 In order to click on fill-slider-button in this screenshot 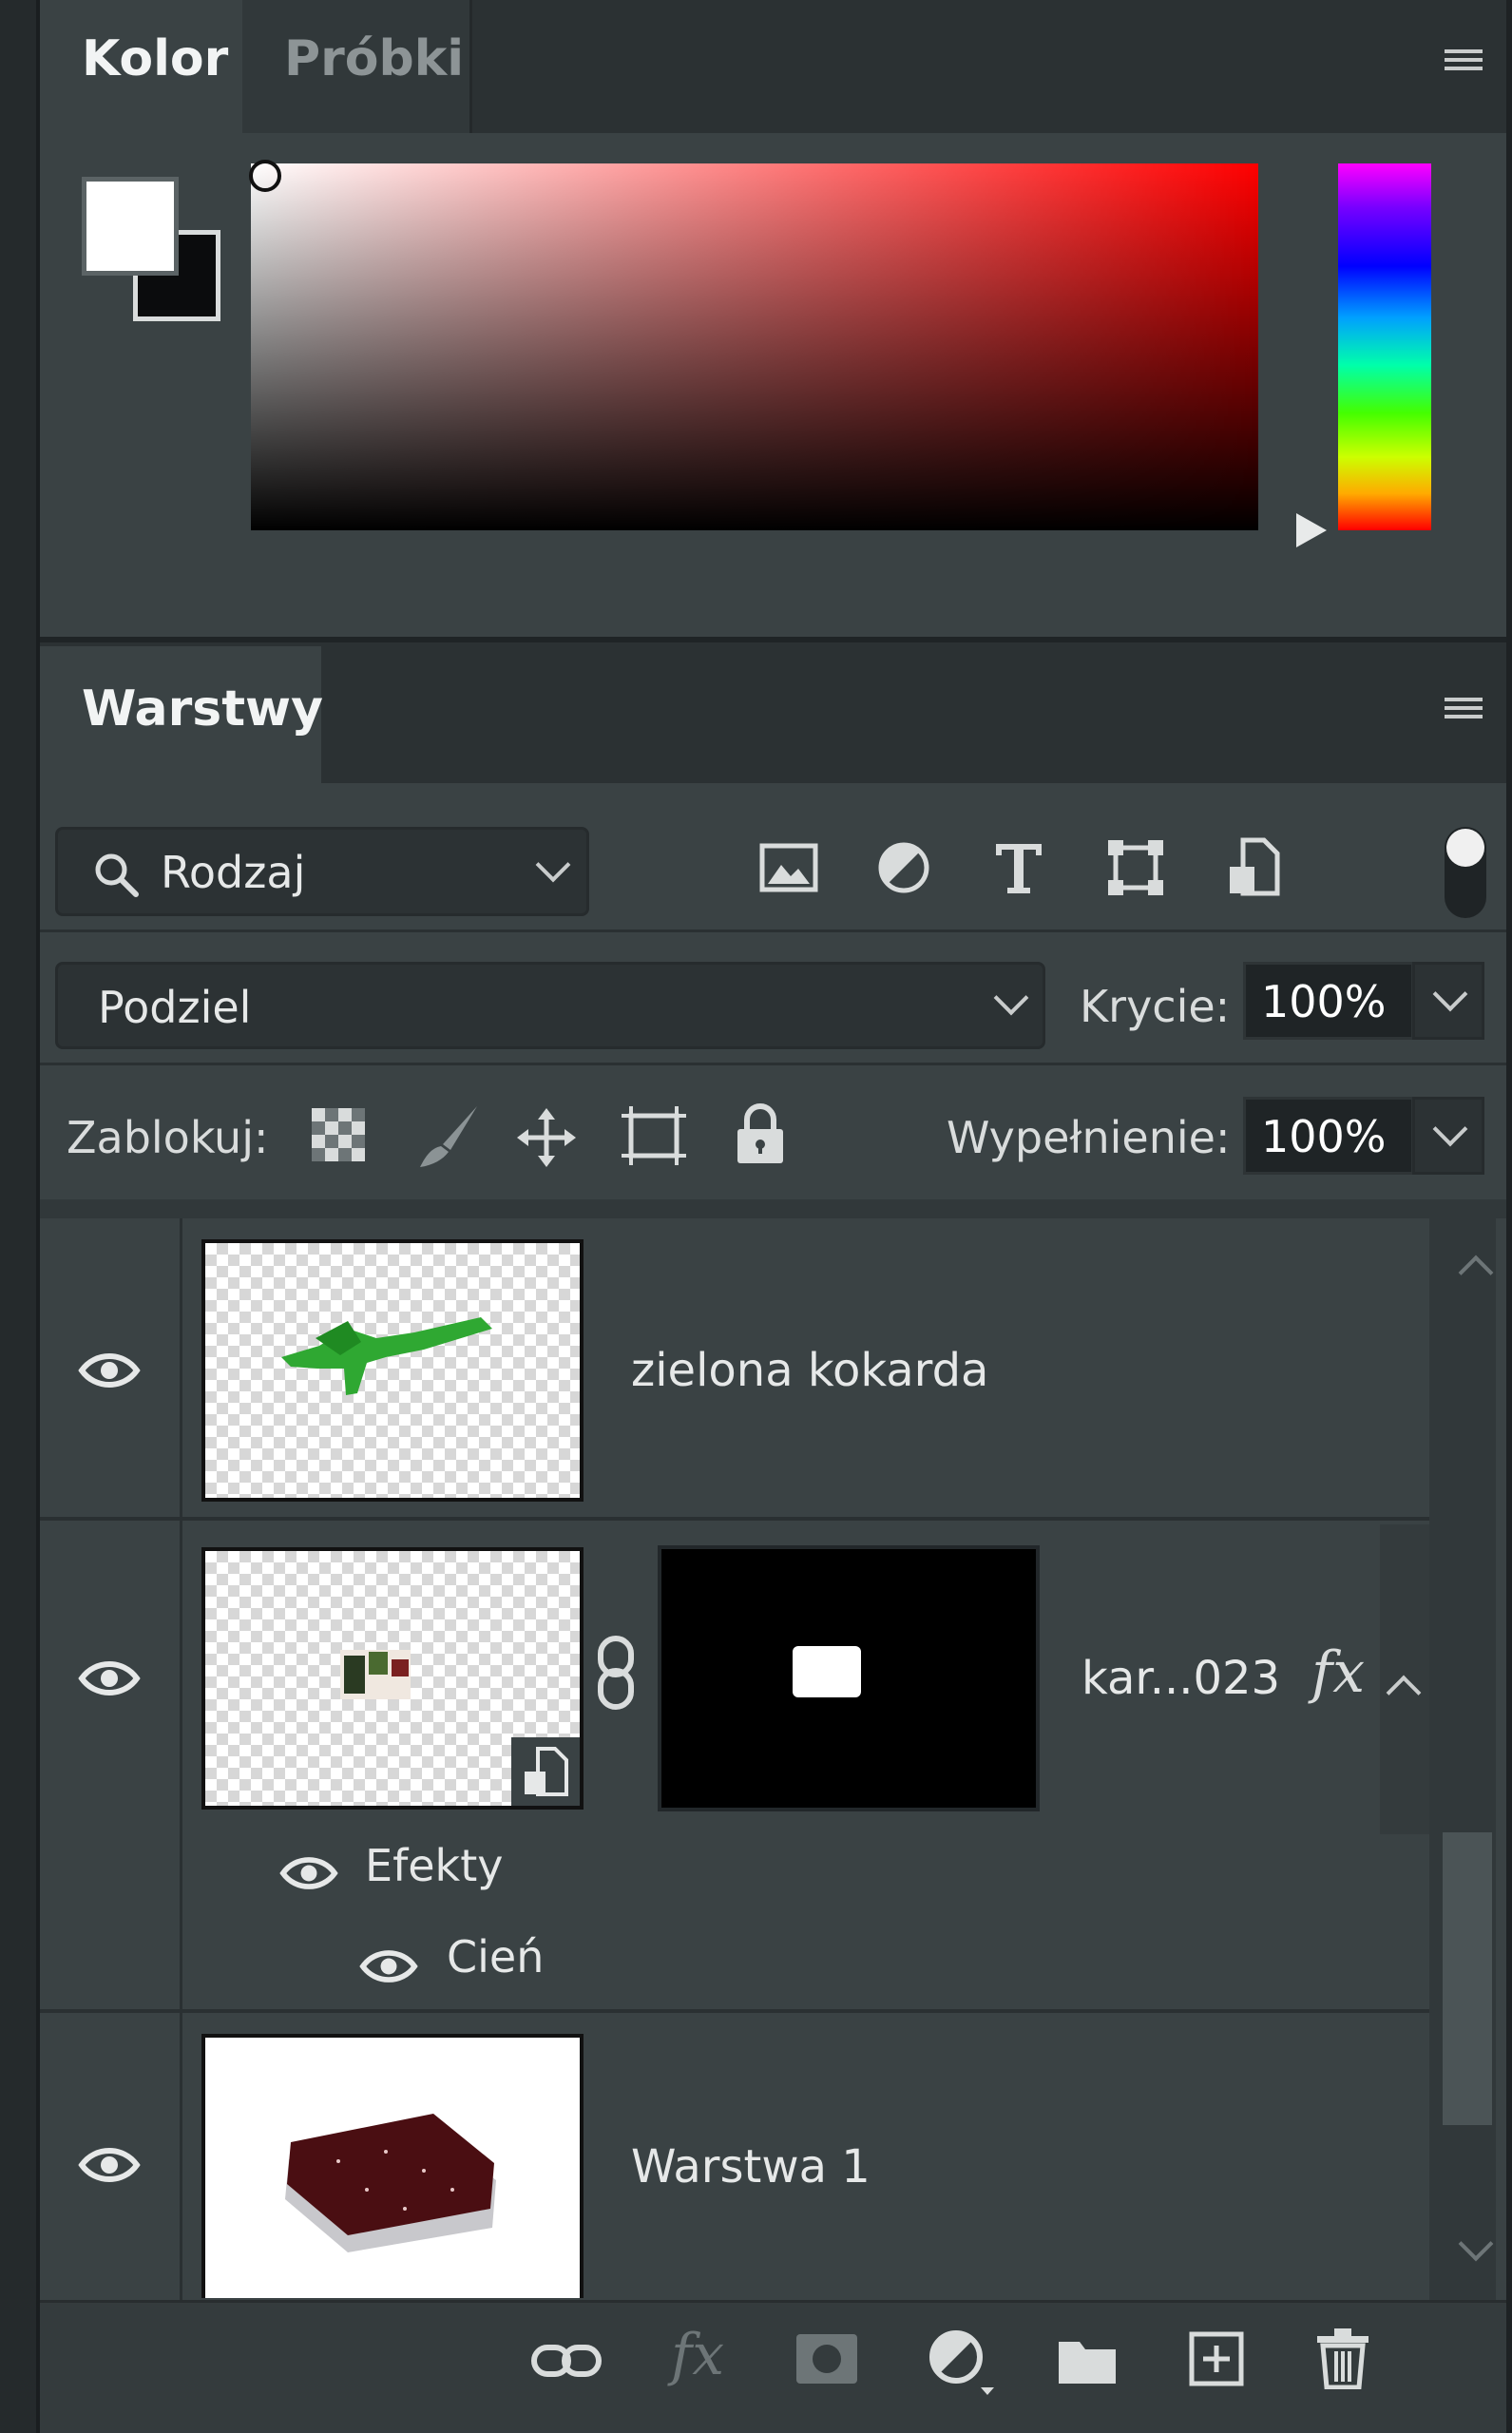, I will do `click(1448, 1136)`.